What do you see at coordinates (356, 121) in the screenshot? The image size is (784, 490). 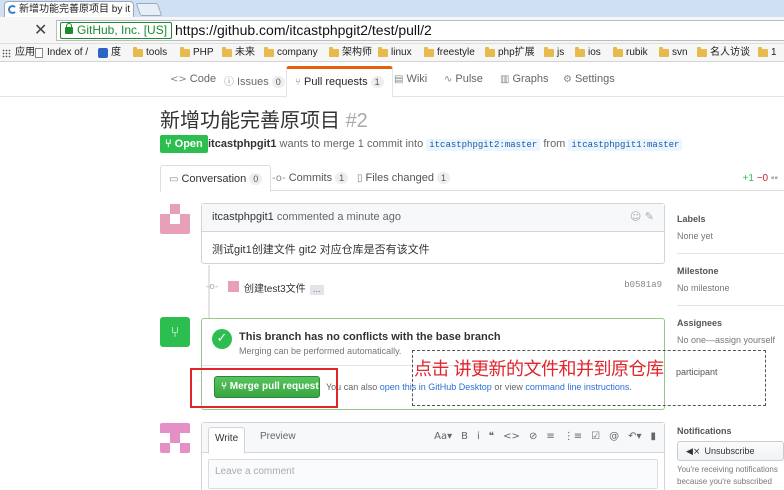 I see `pr-number: #2` at bounding box center [356, 121].